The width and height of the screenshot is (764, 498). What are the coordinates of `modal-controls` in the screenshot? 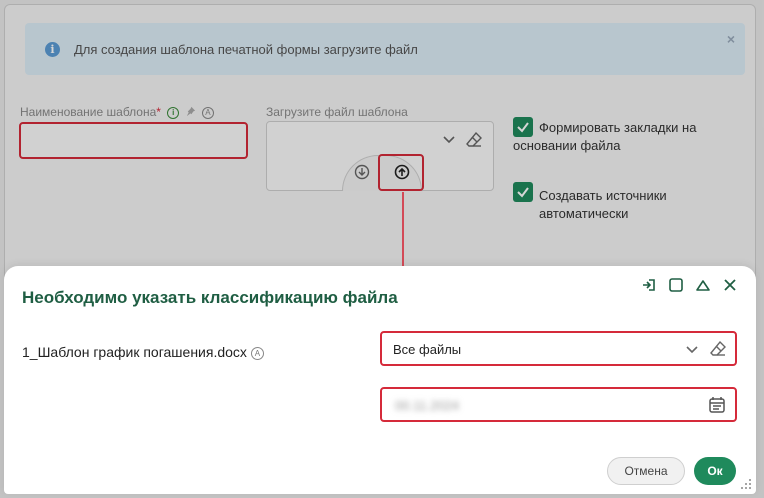 It's located at (689, 286).